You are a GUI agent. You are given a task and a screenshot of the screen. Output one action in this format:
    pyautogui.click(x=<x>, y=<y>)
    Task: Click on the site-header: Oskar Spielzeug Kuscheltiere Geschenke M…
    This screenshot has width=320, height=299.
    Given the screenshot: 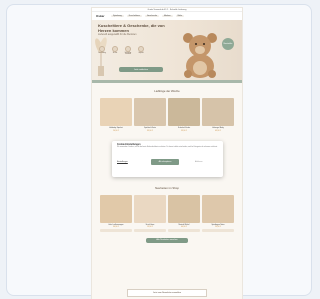 What is the action you would take?
    pyautogui.click(x=167, y=16)
    